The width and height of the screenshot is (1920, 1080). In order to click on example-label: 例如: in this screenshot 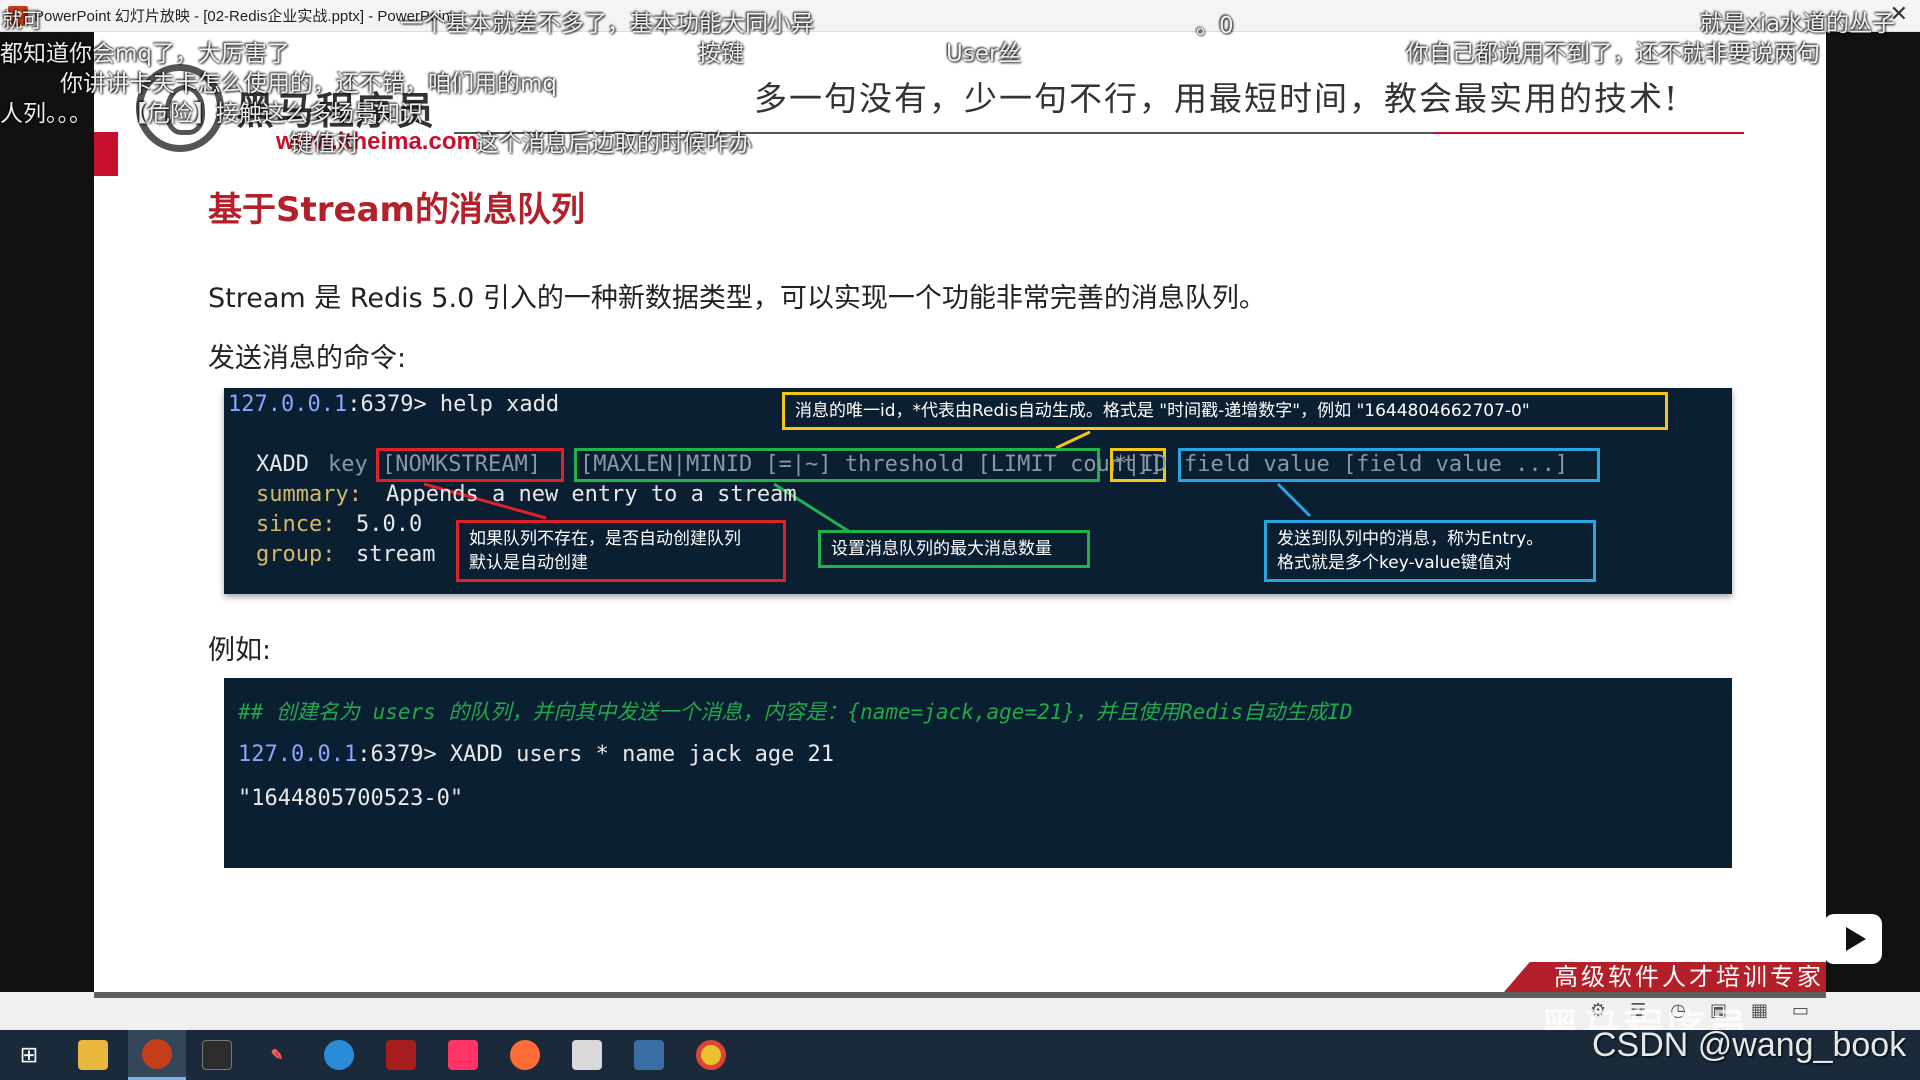, I will do `click(240, 650)`.